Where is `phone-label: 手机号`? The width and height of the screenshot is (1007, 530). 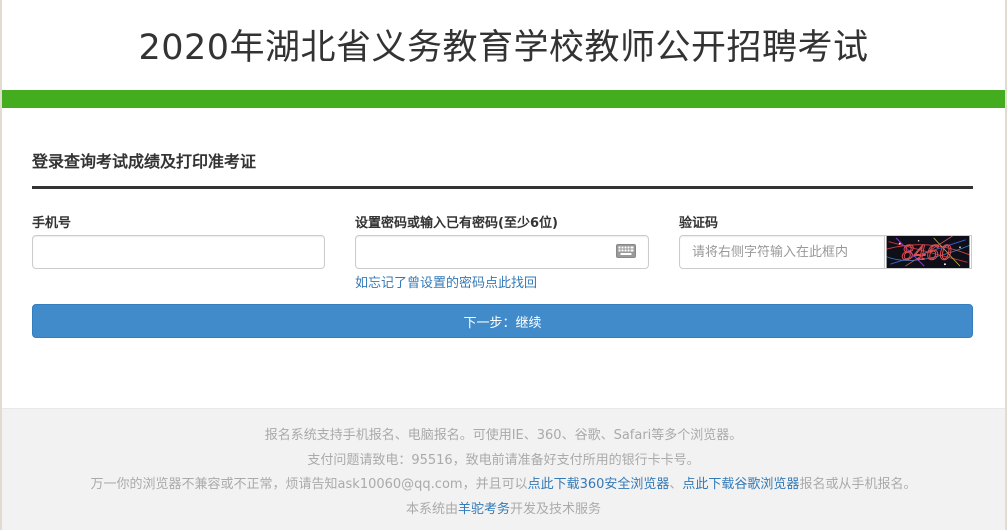
phone-label: 手机号 is located at coordinates (52, 223).